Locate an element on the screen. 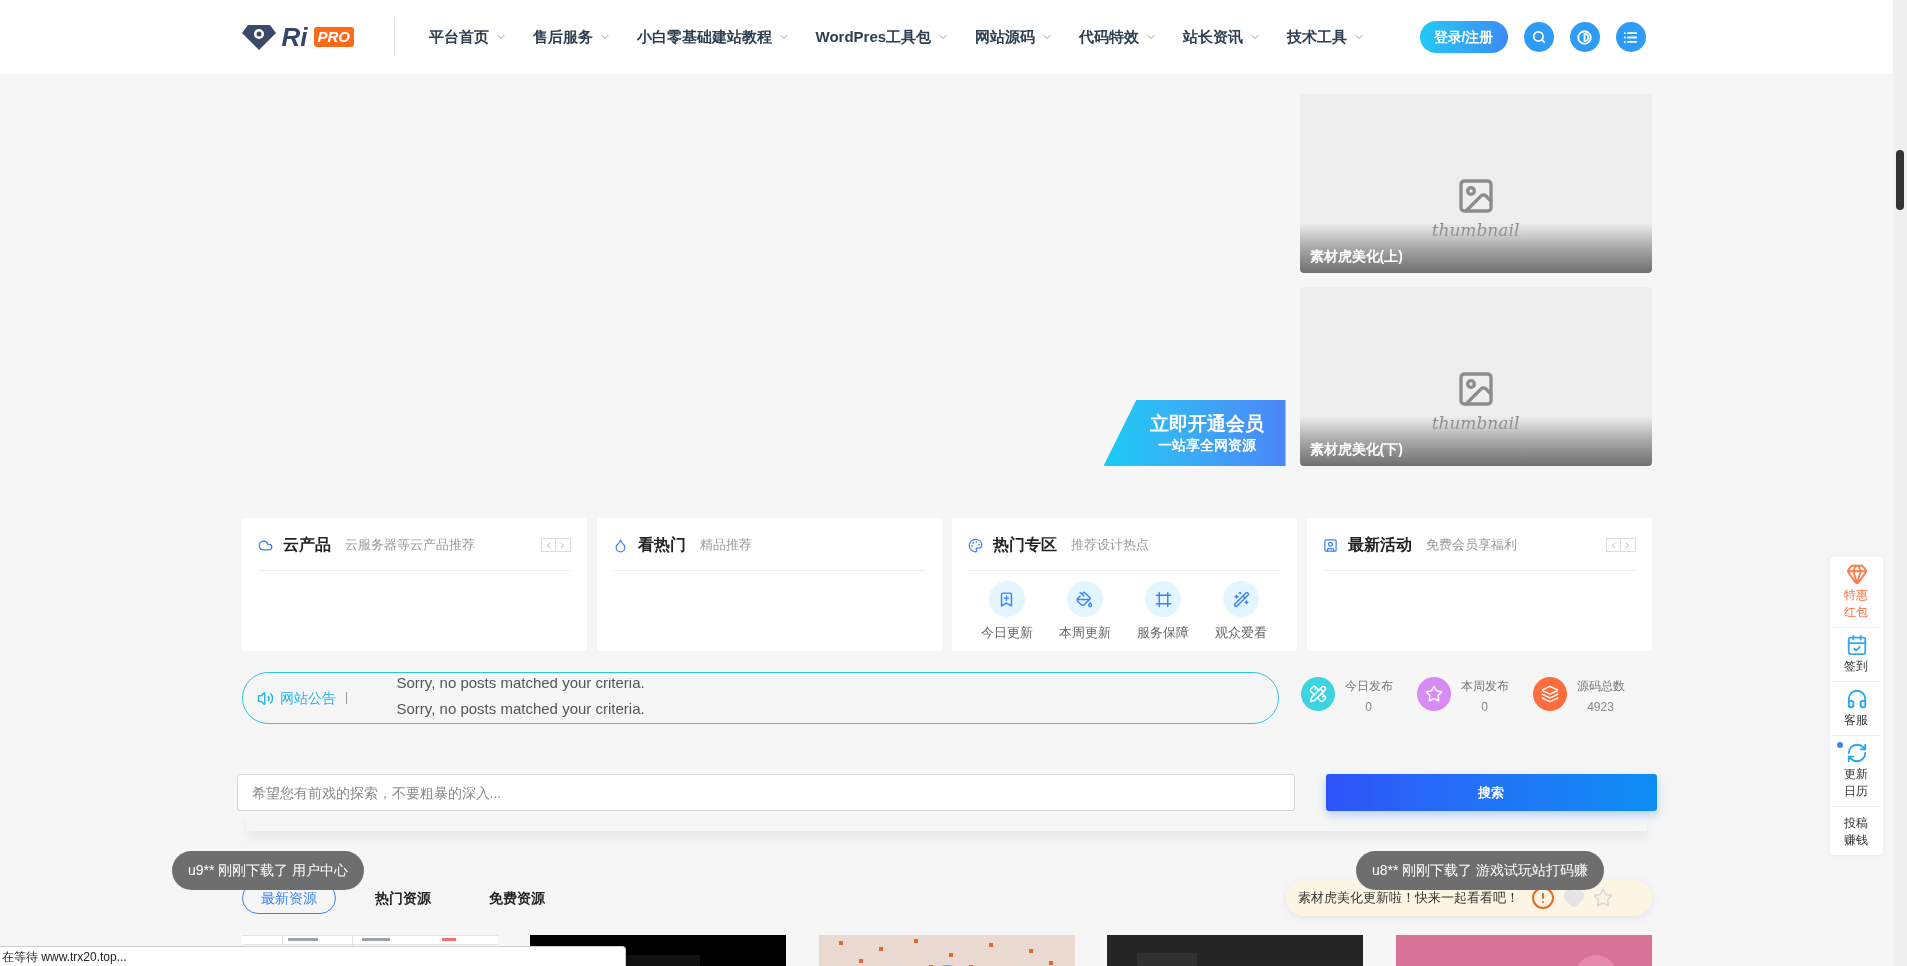  heart-icon is located at coordinates (1573, 898).